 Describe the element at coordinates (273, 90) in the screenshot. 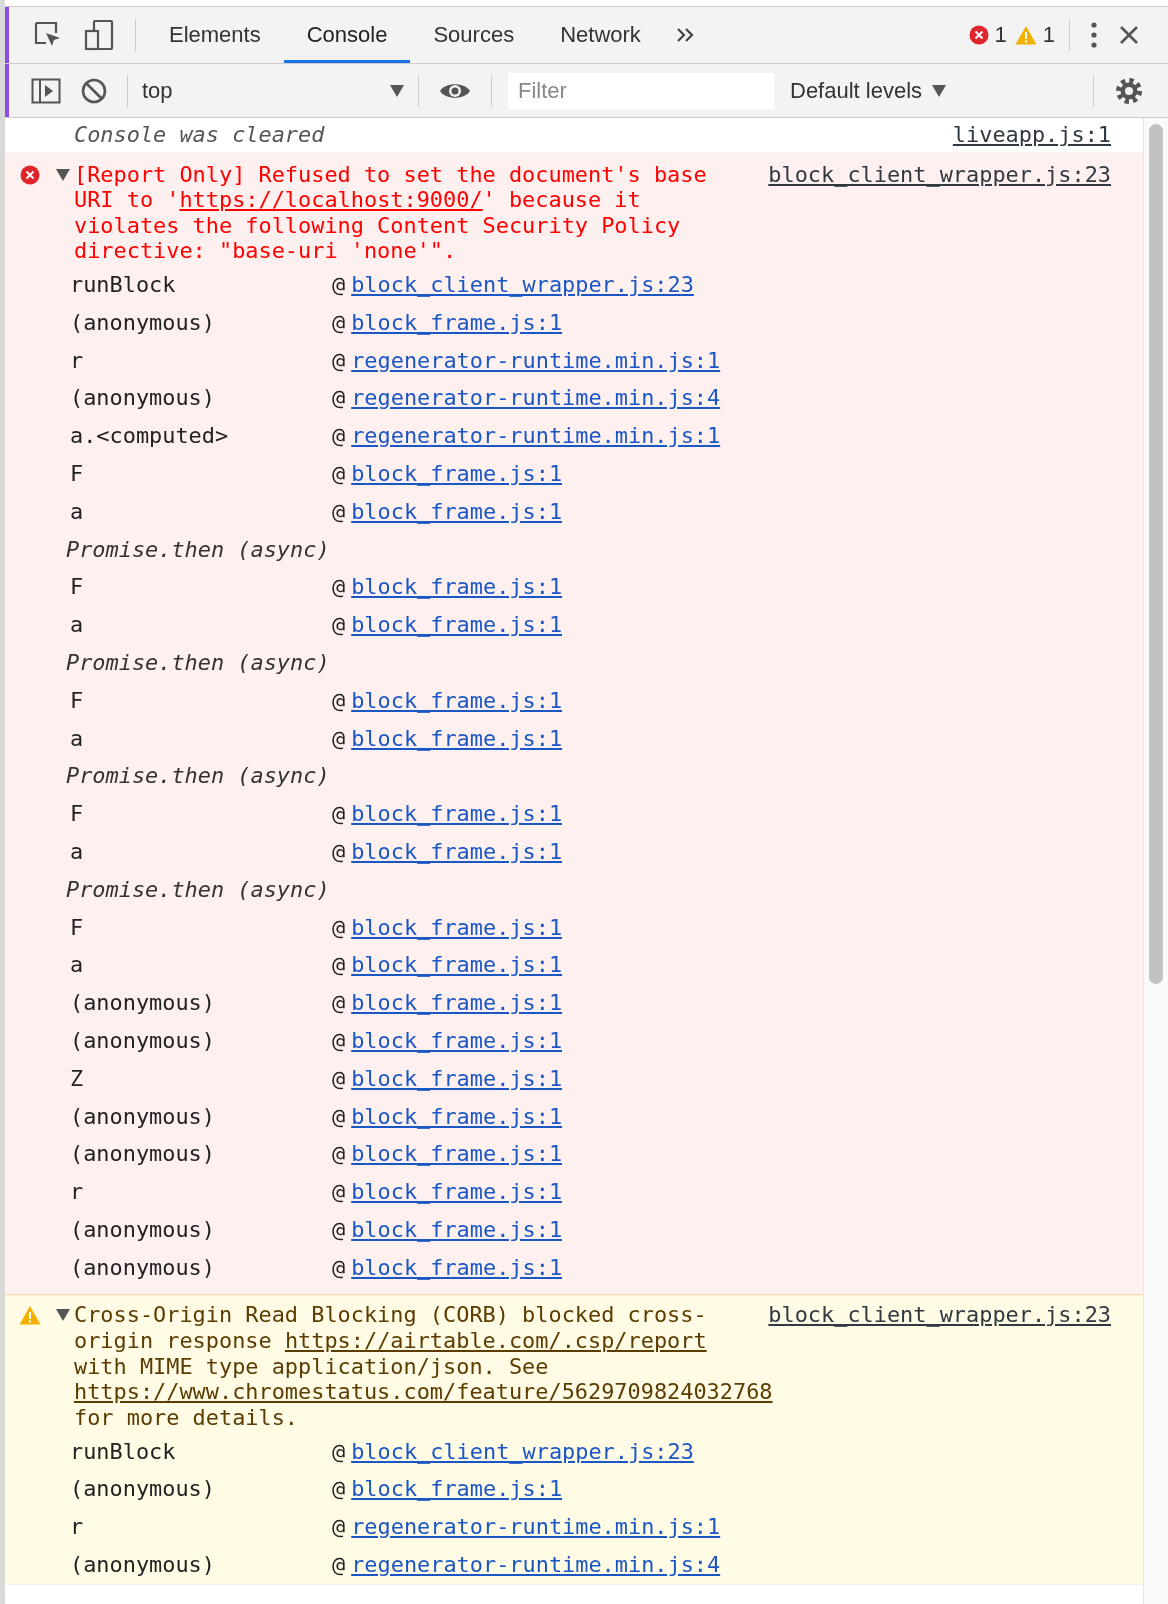

I see `context-select: top` at that location.